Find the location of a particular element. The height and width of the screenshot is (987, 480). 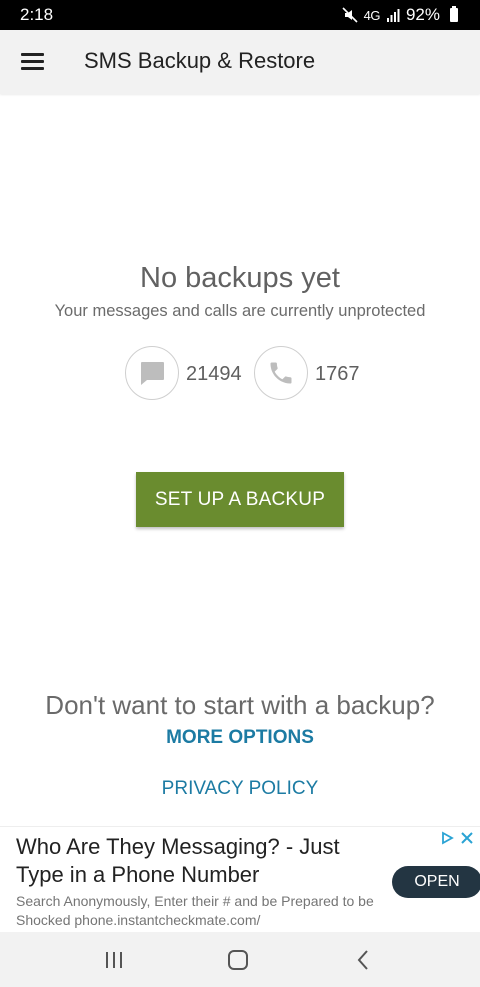

signal-icon is located at coordinates (393, 15).